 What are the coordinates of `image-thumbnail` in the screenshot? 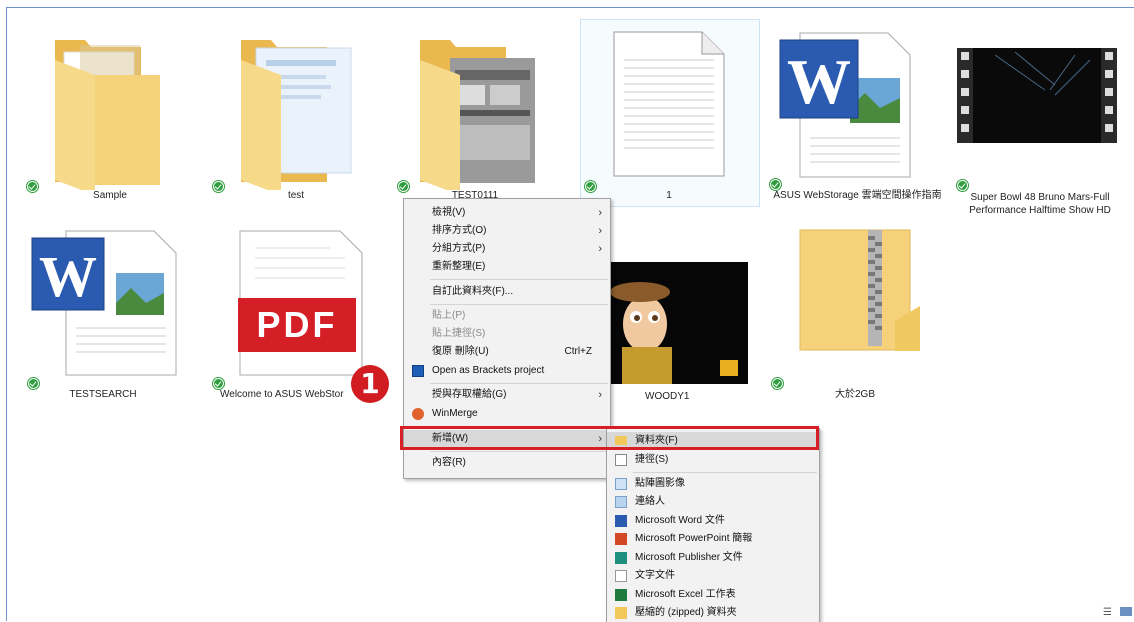 It's located at (674, 323).